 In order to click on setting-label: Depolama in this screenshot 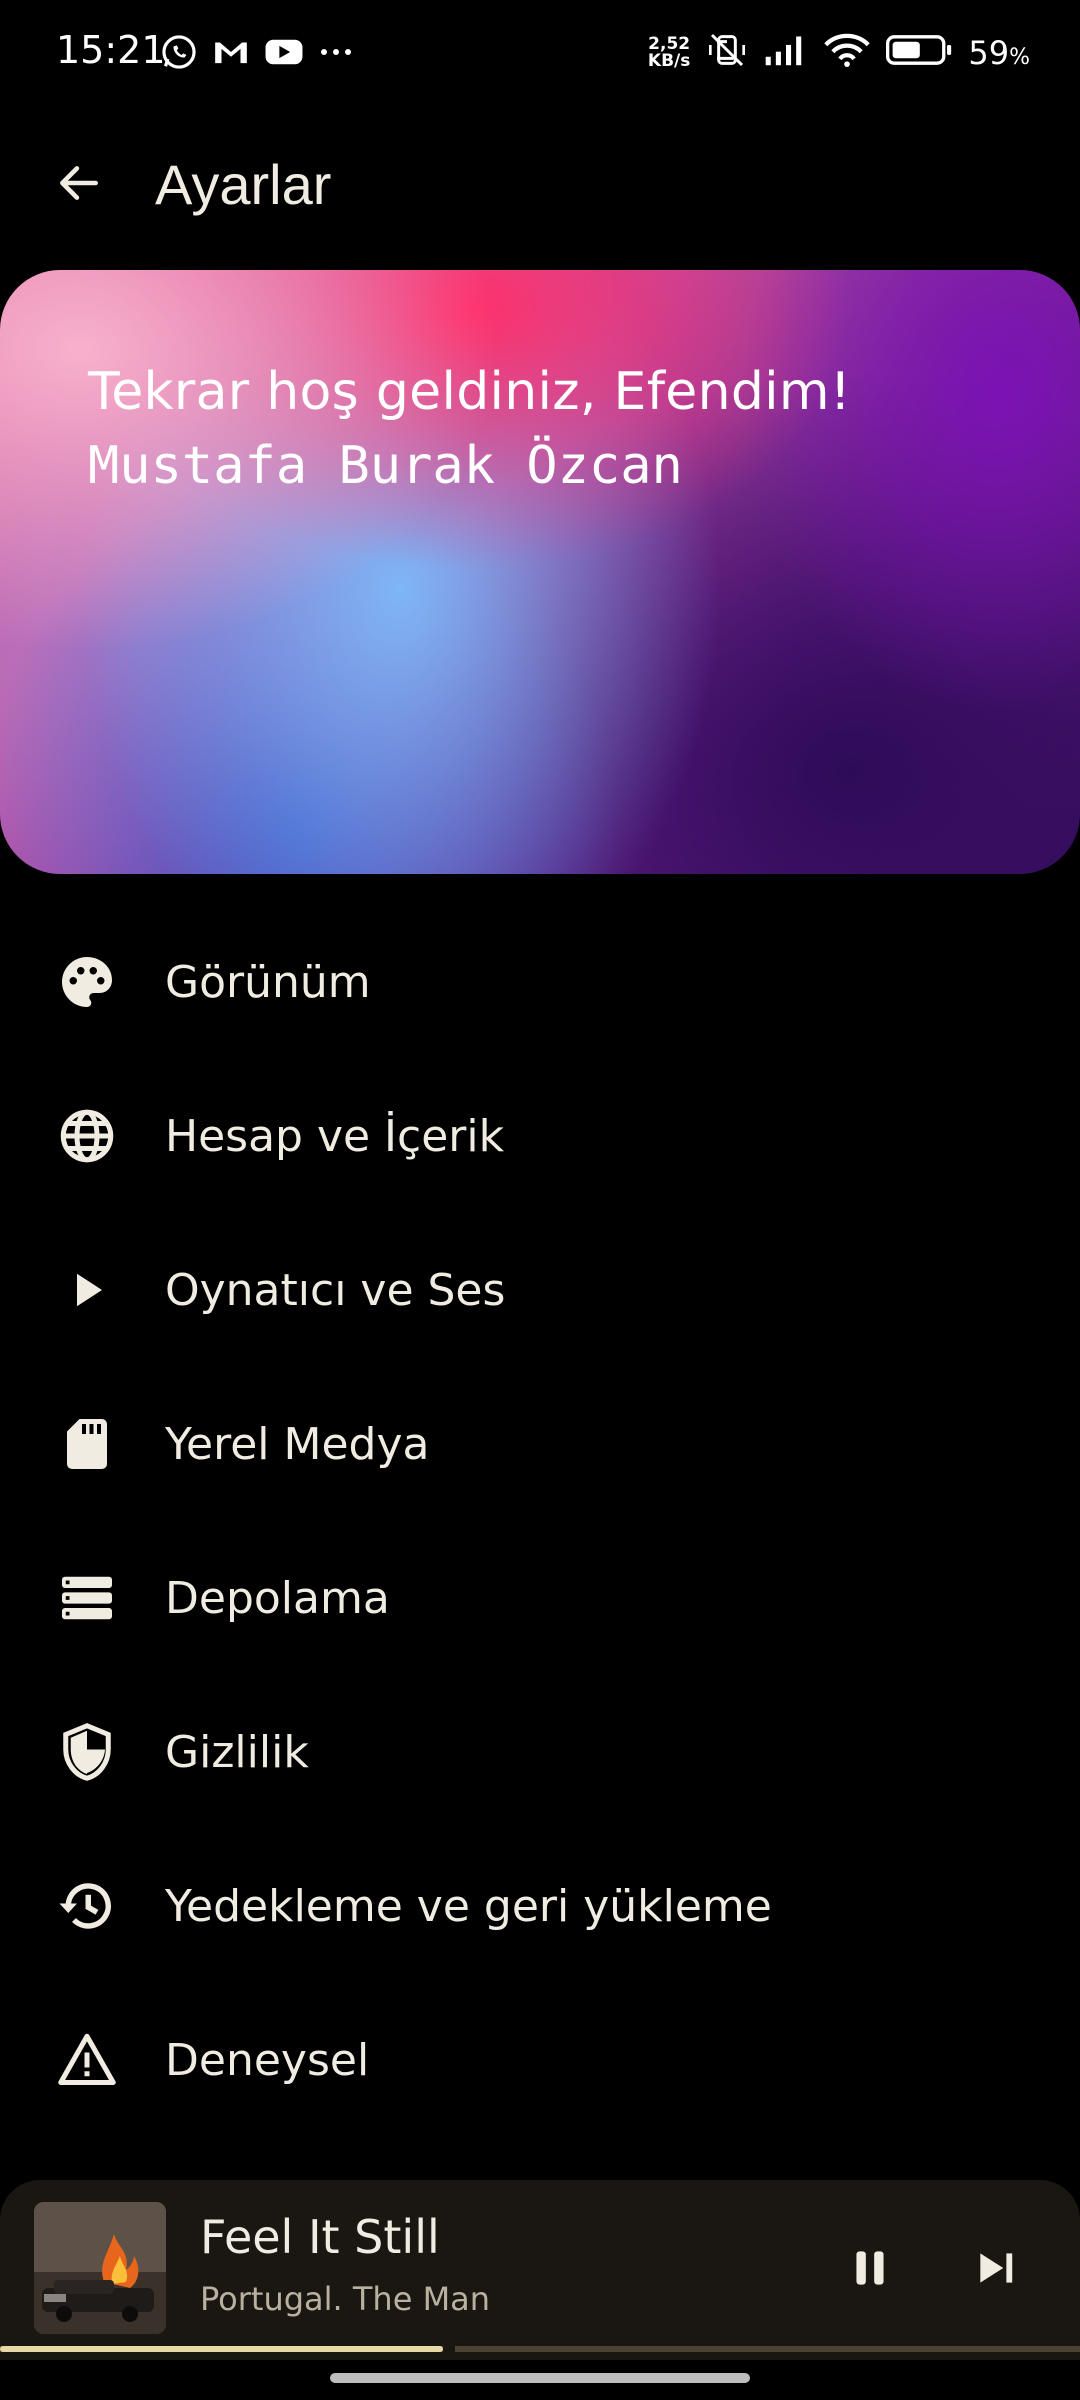, I will do `click(277, 1598)`.